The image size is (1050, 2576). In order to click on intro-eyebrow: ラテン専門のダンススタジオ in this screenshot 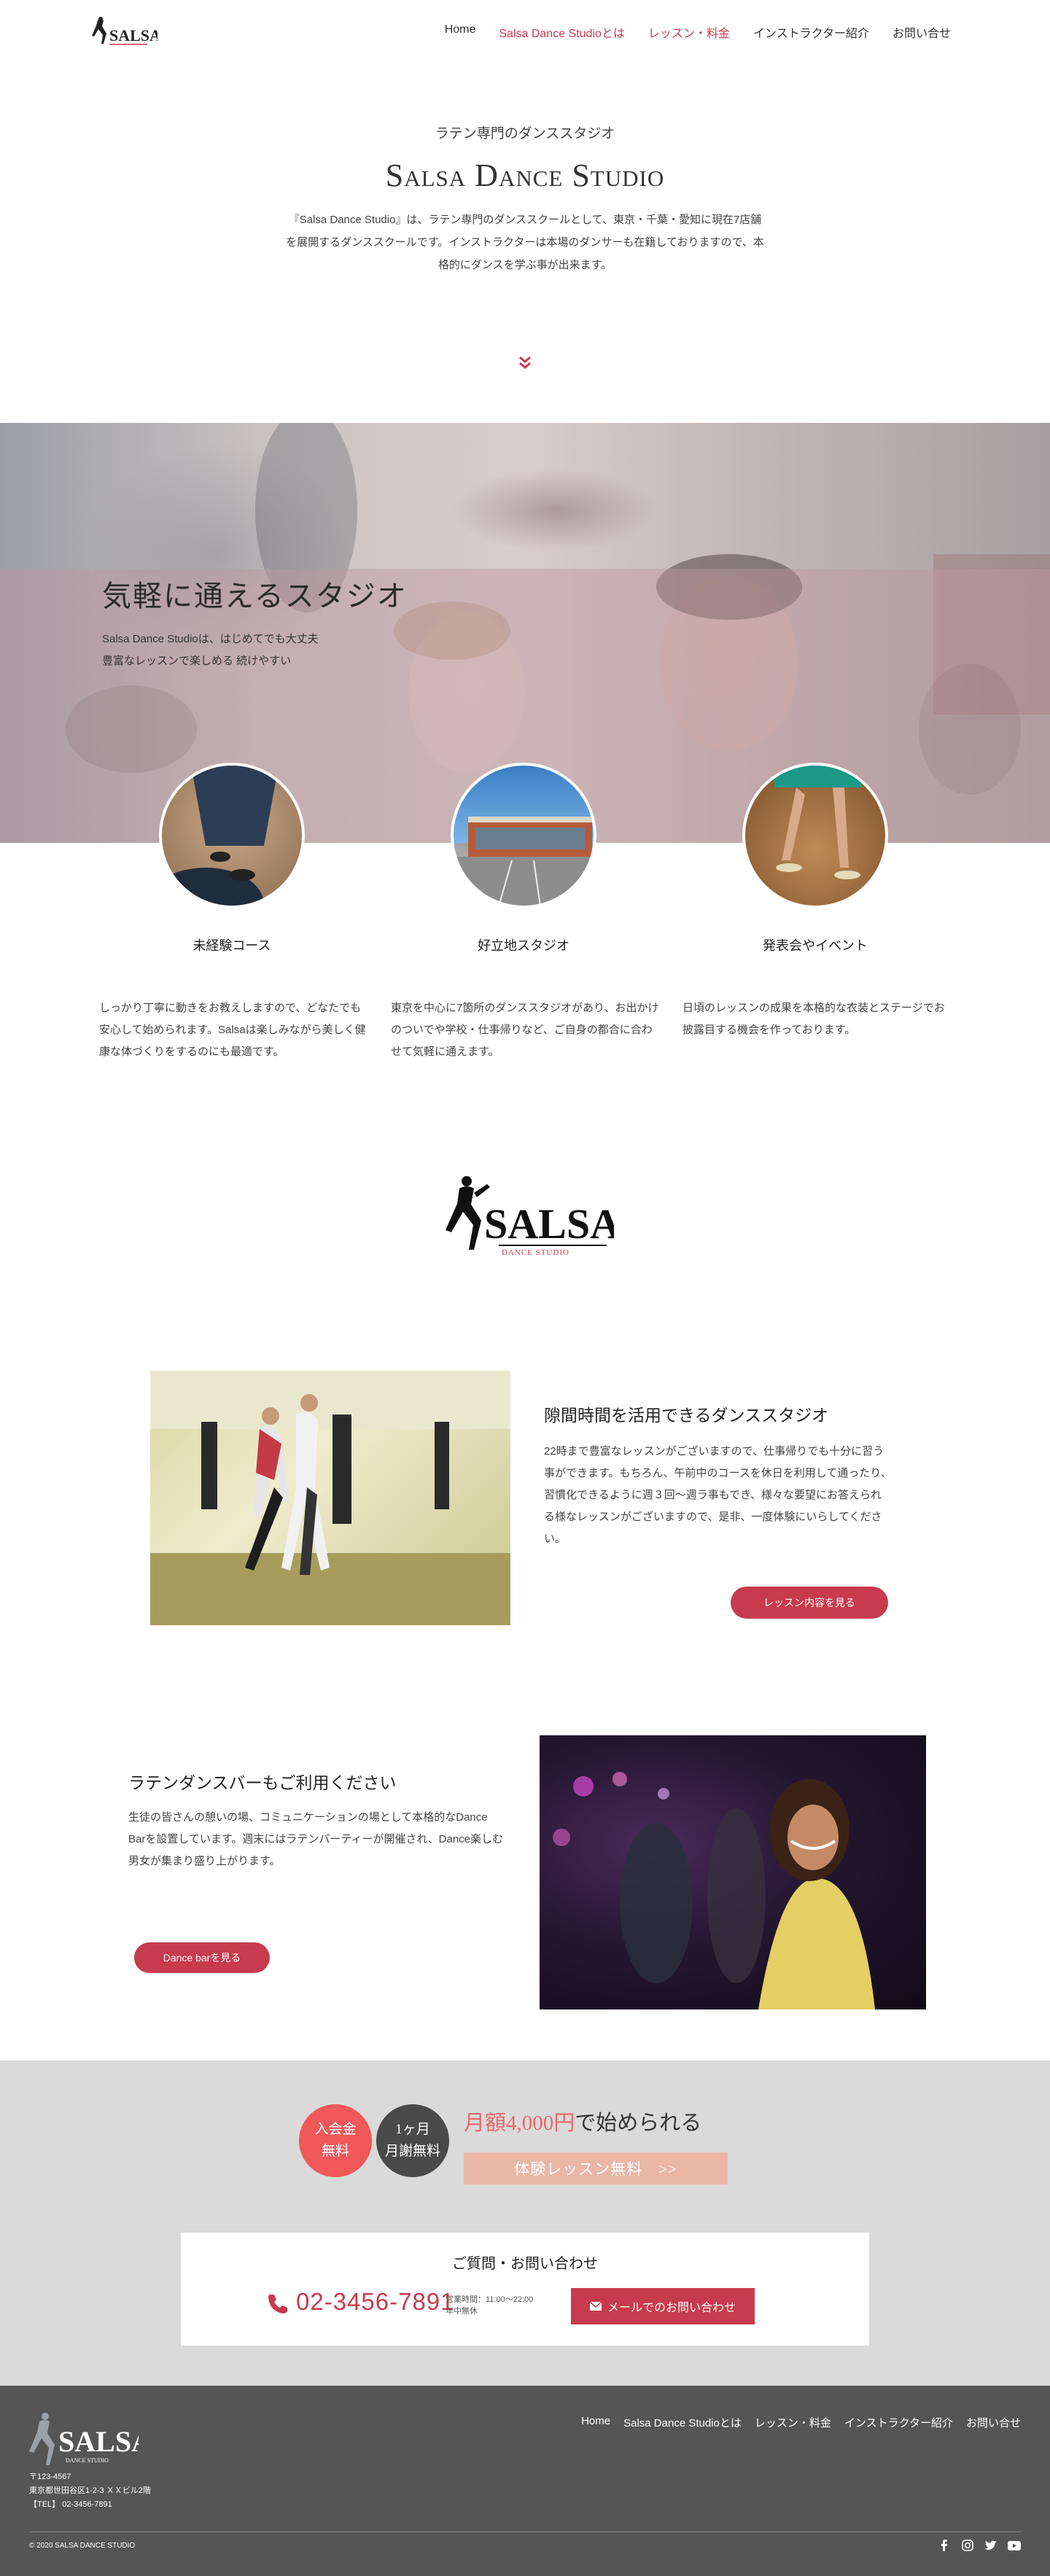, I will do `click(525, 133)`.